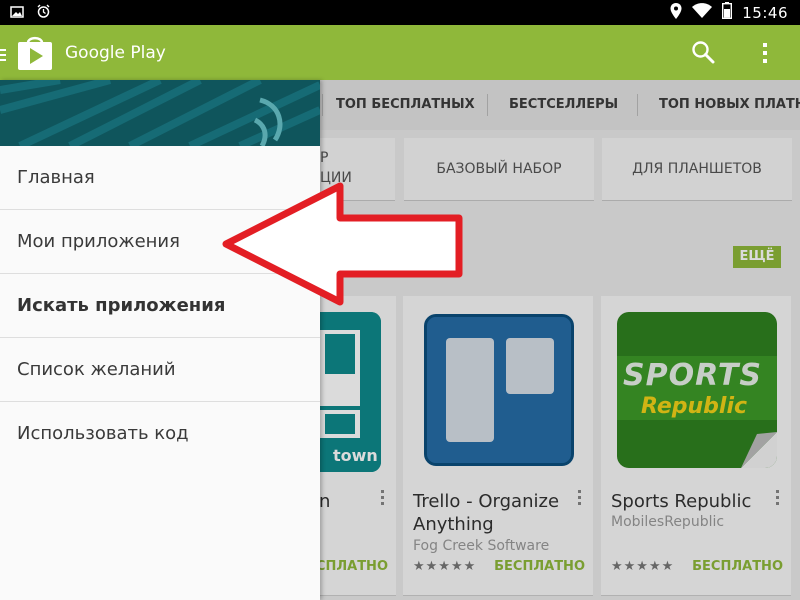 The width and height of the screenshot is (800, 600). I want to click on app-title: Google Play, so click(115, 53).